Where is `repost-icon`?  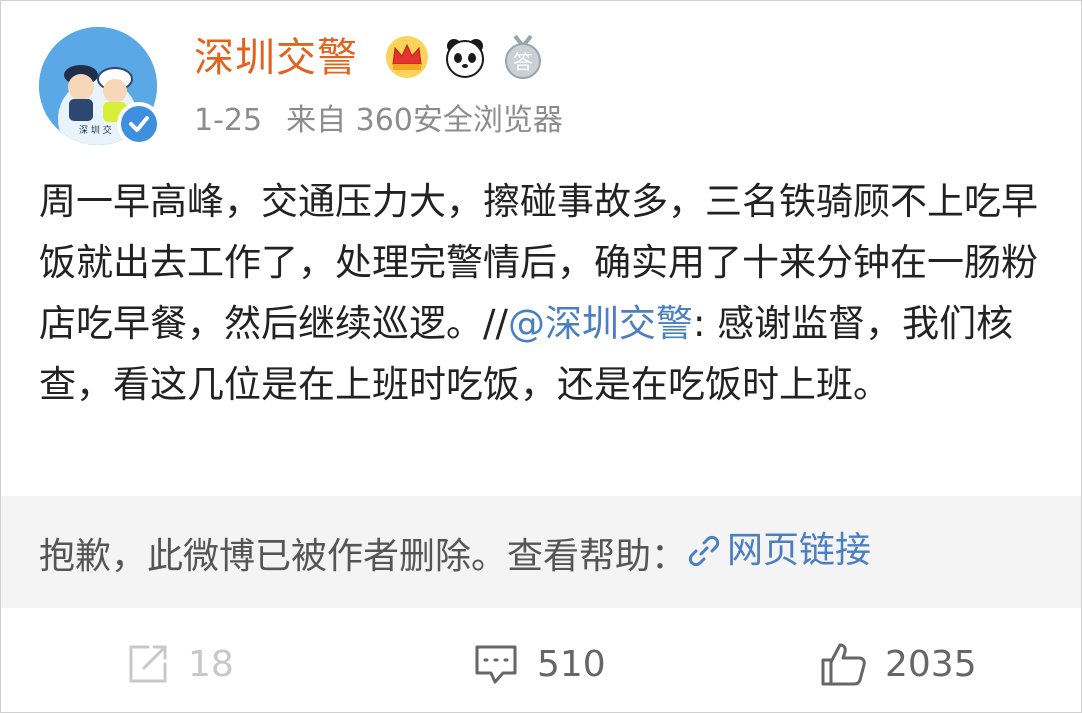 repost-icon is located at coordinates (148, 664).